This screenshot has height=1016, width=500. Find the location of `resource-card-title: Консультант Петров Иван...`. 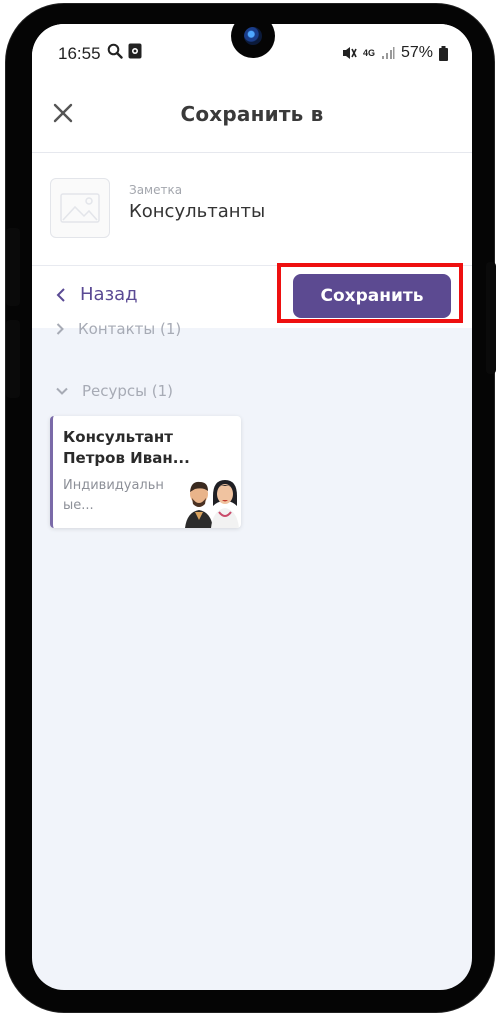

resource-card-title: Консультант Петров Иван... is located at coordinates (126, 447).